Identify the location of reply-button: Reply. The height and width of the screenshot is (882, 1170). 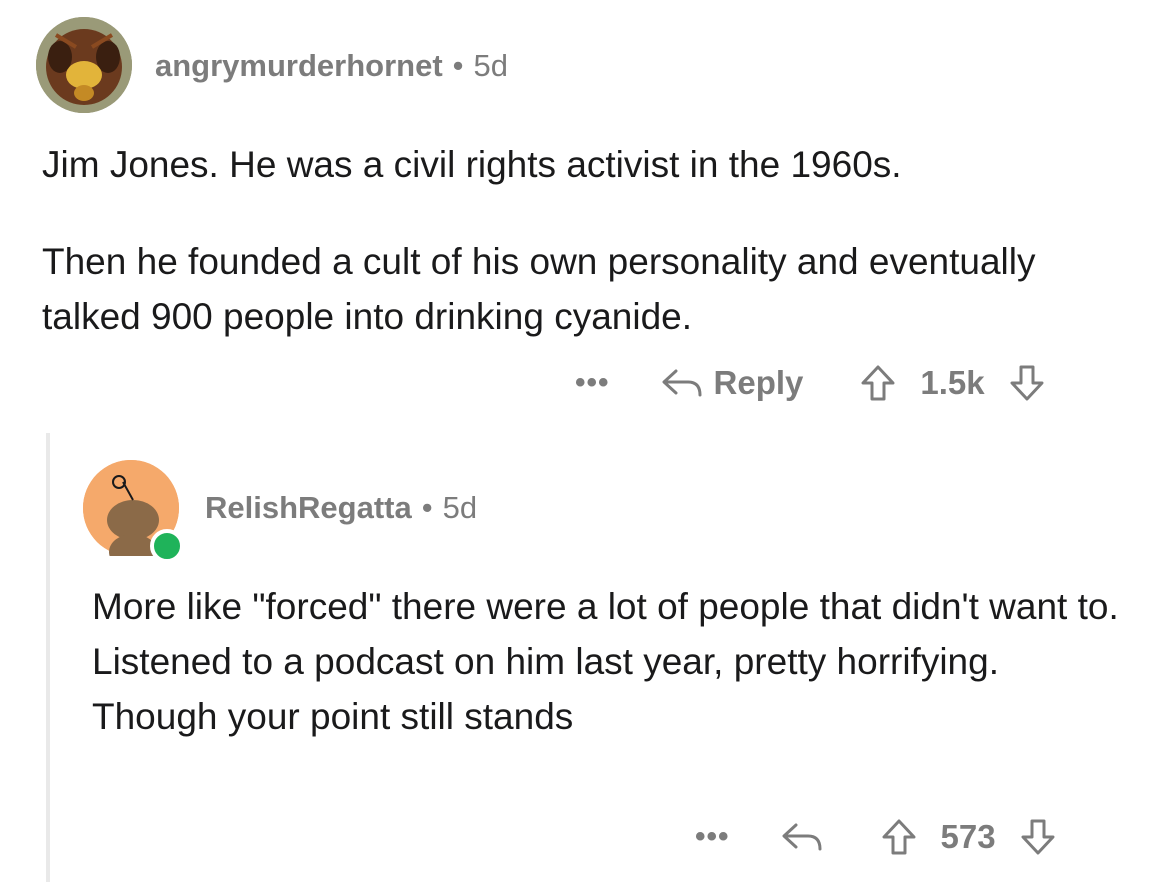
(732, 383).